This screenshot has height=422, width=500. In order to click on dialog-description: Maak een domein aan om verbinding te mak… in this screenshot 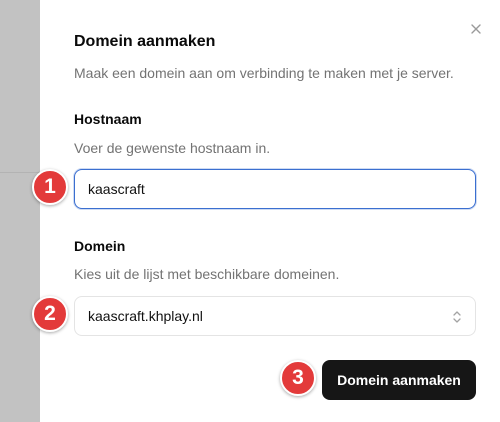, I will do `click(264, 73)`.